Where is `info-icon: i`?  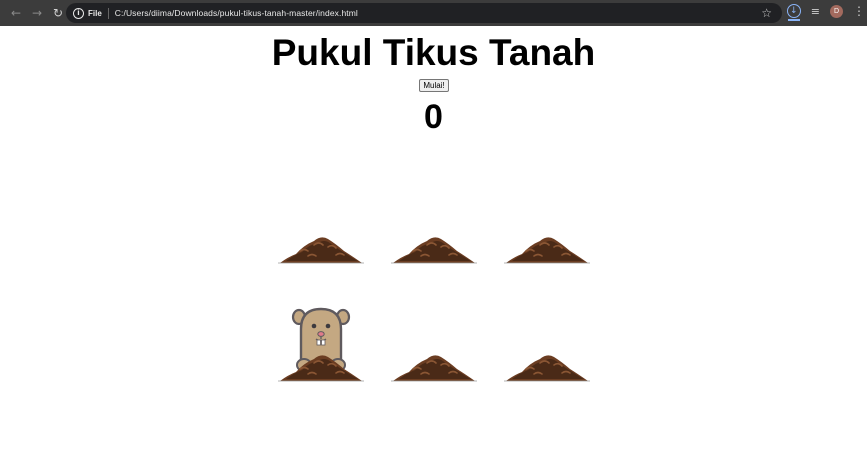
info-icon: i is located at coordinates (78, 13).